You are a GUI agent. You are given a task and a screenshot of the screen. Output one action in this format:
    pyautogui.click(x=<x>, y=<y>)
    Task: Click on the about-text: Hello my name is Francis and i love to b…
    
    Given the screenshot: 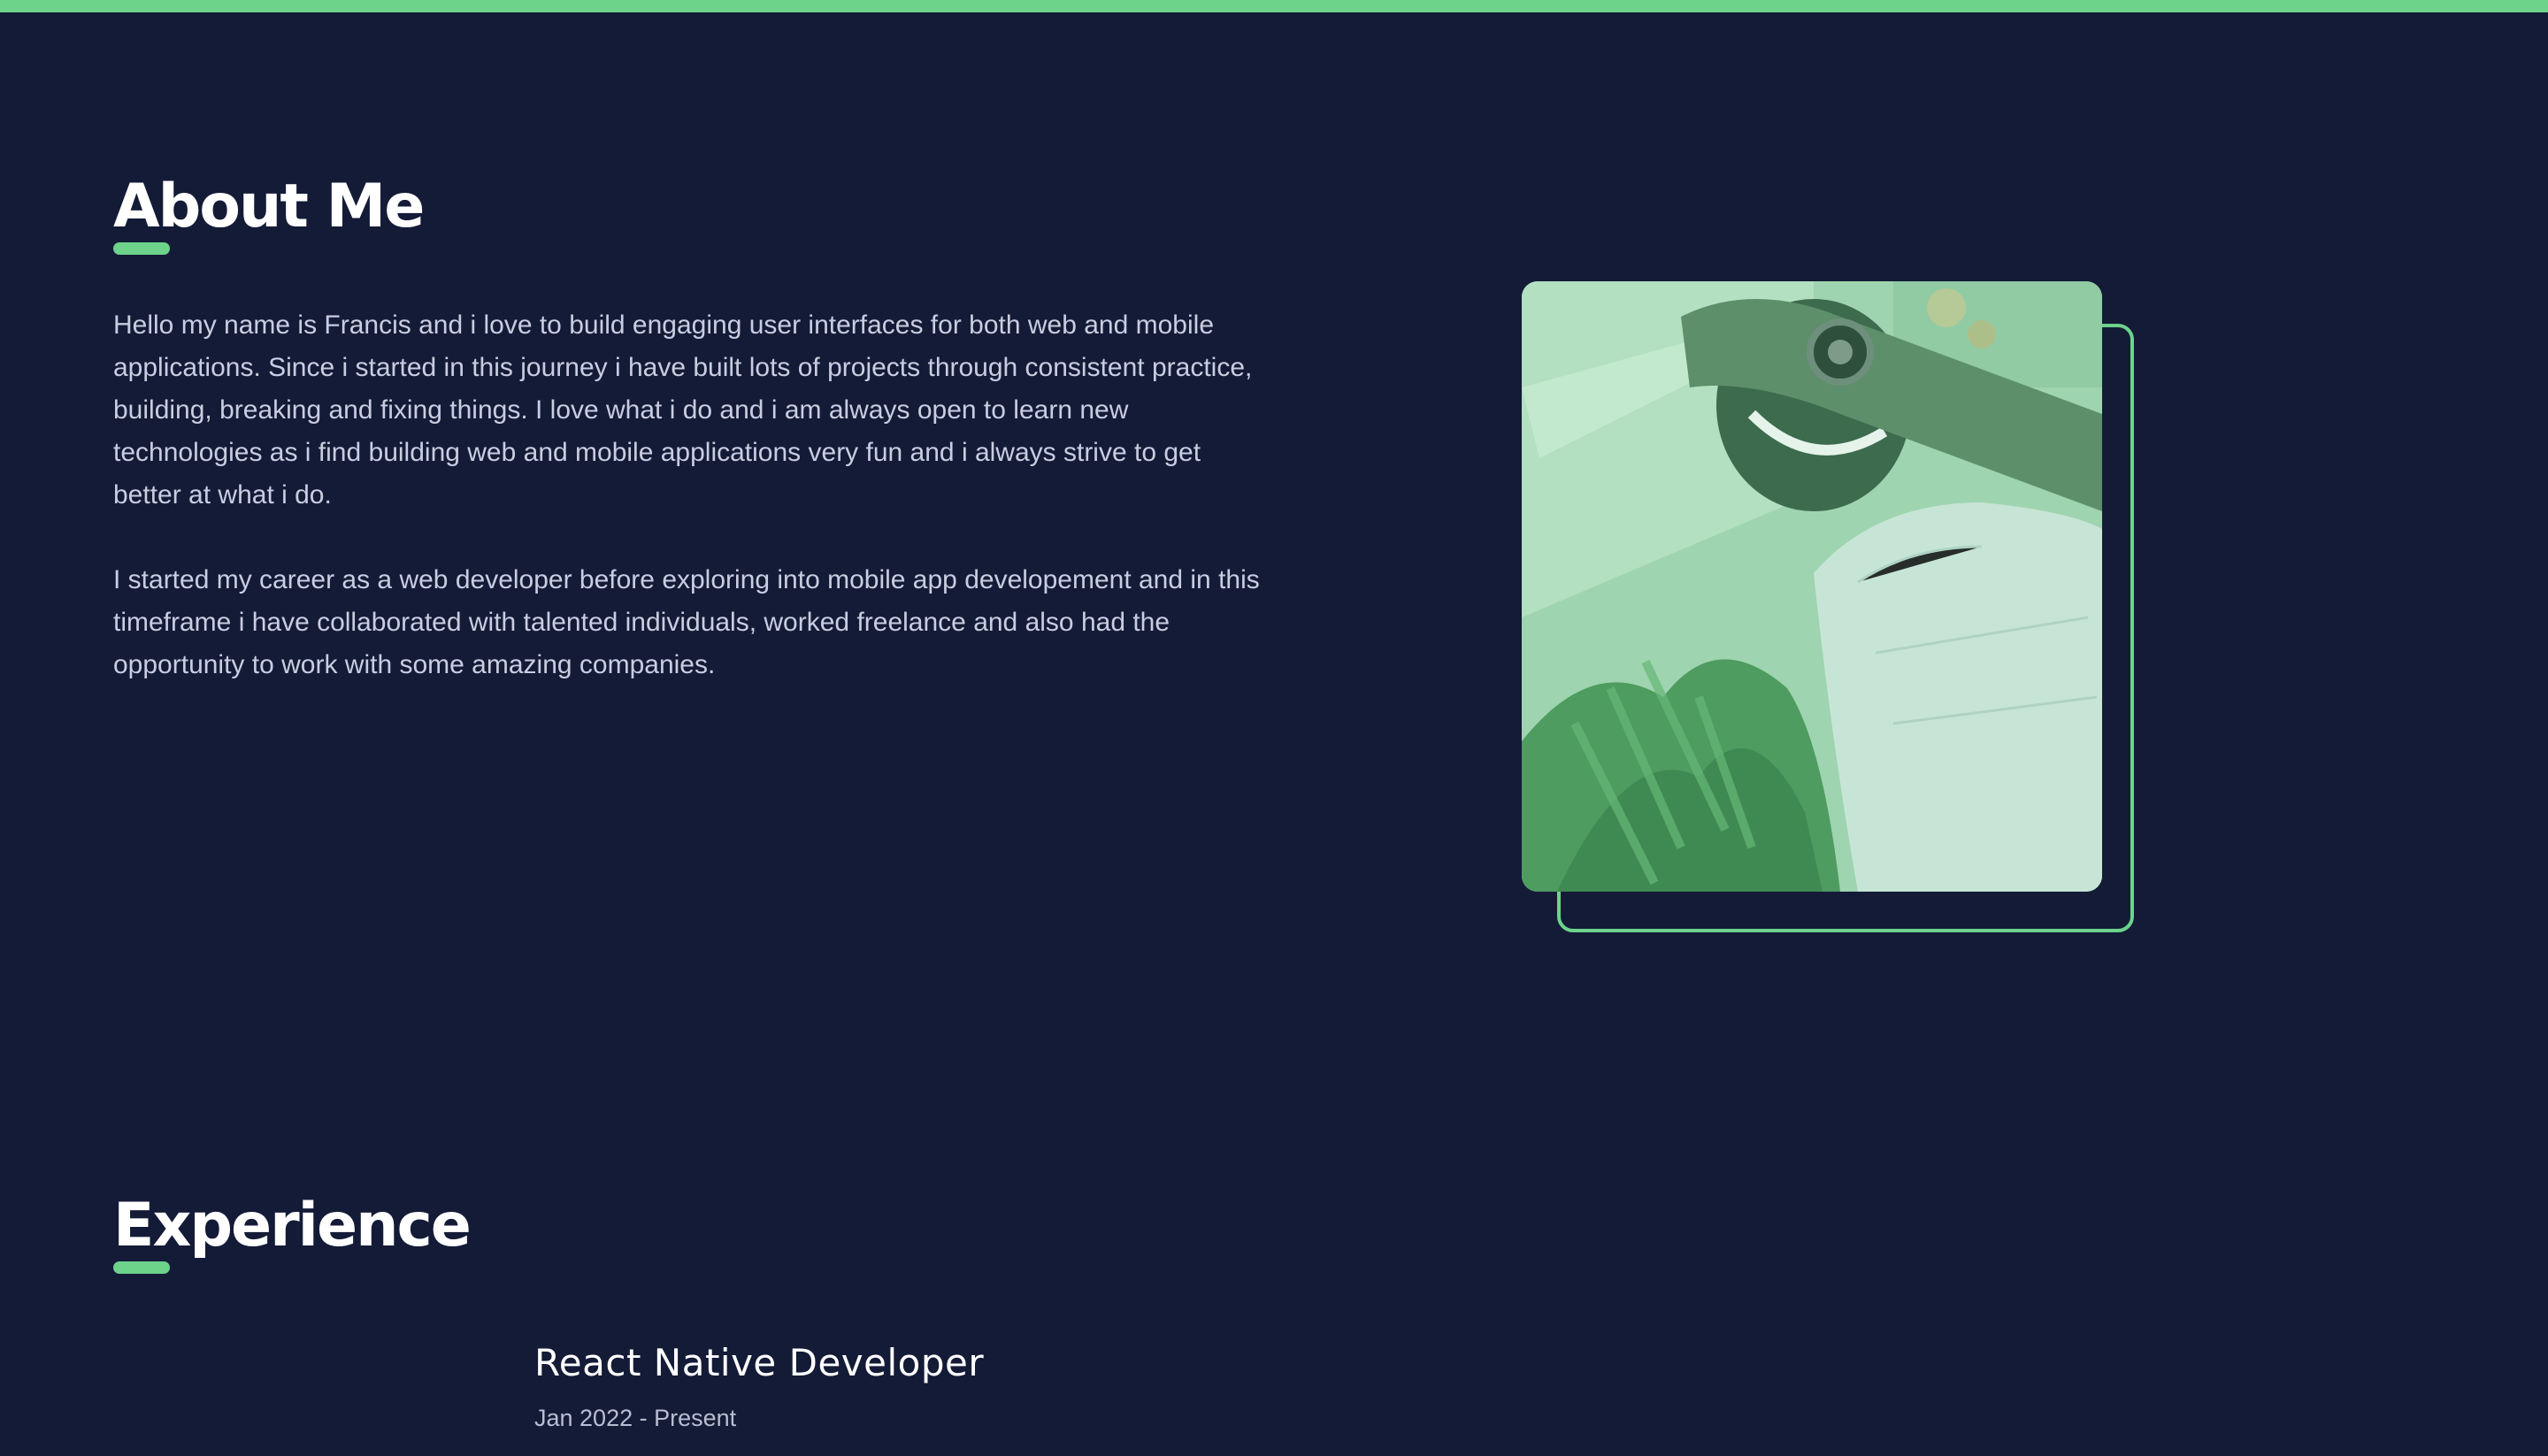 What is the action you would take?
    pyautogui.click(x=692, y=516)
    